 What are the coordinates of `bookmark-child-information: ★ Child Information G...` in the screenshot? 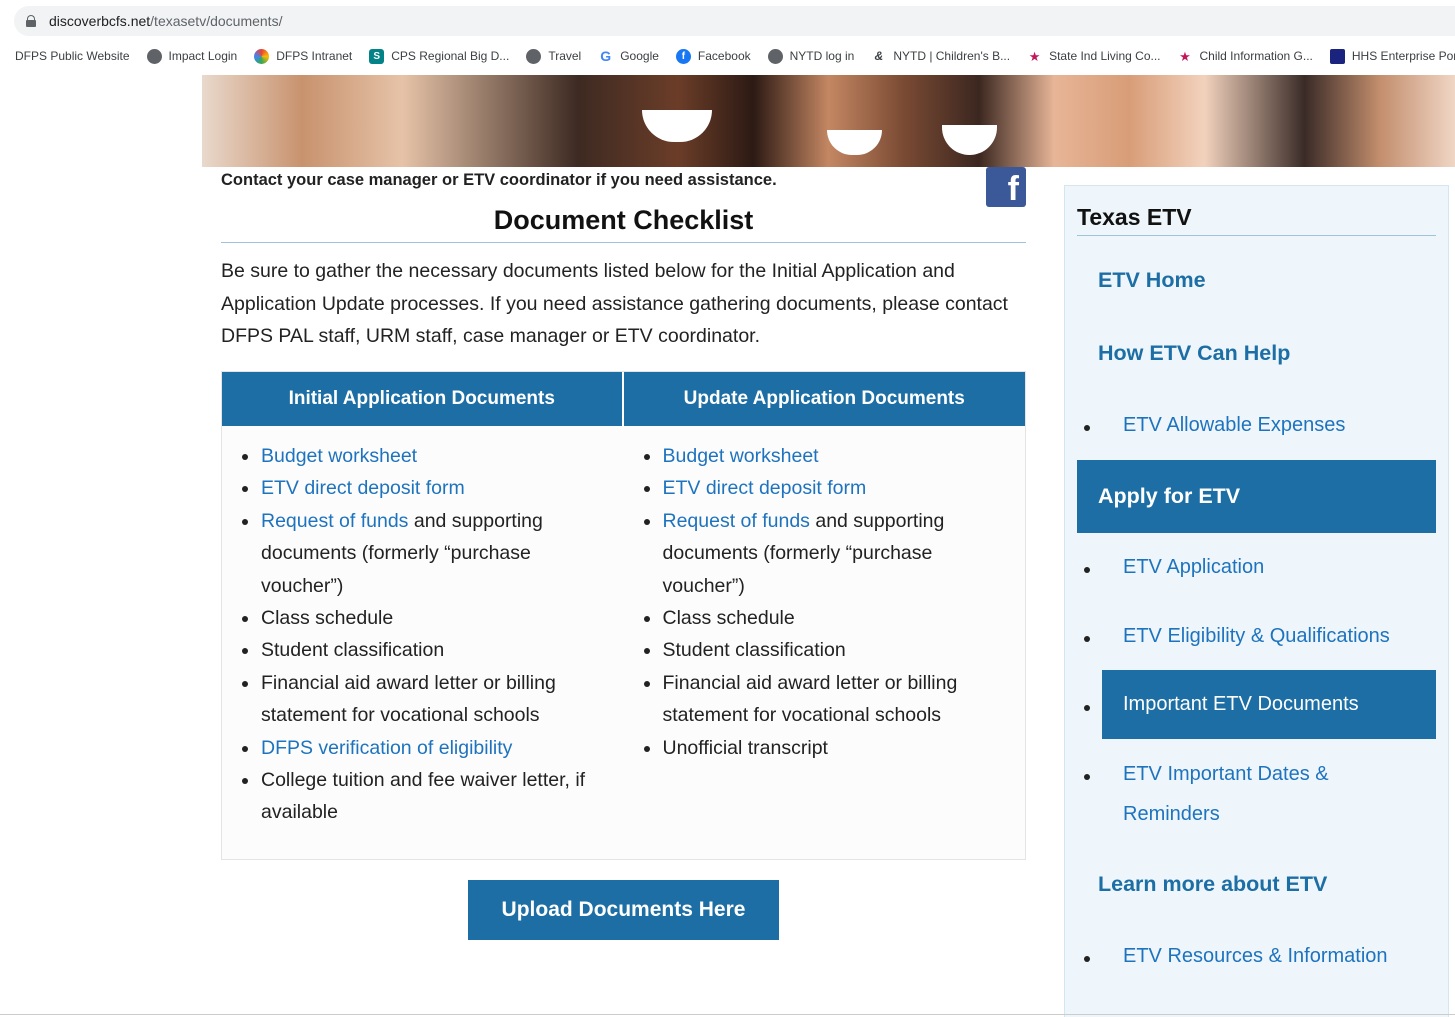 It's located at (1245, 56).